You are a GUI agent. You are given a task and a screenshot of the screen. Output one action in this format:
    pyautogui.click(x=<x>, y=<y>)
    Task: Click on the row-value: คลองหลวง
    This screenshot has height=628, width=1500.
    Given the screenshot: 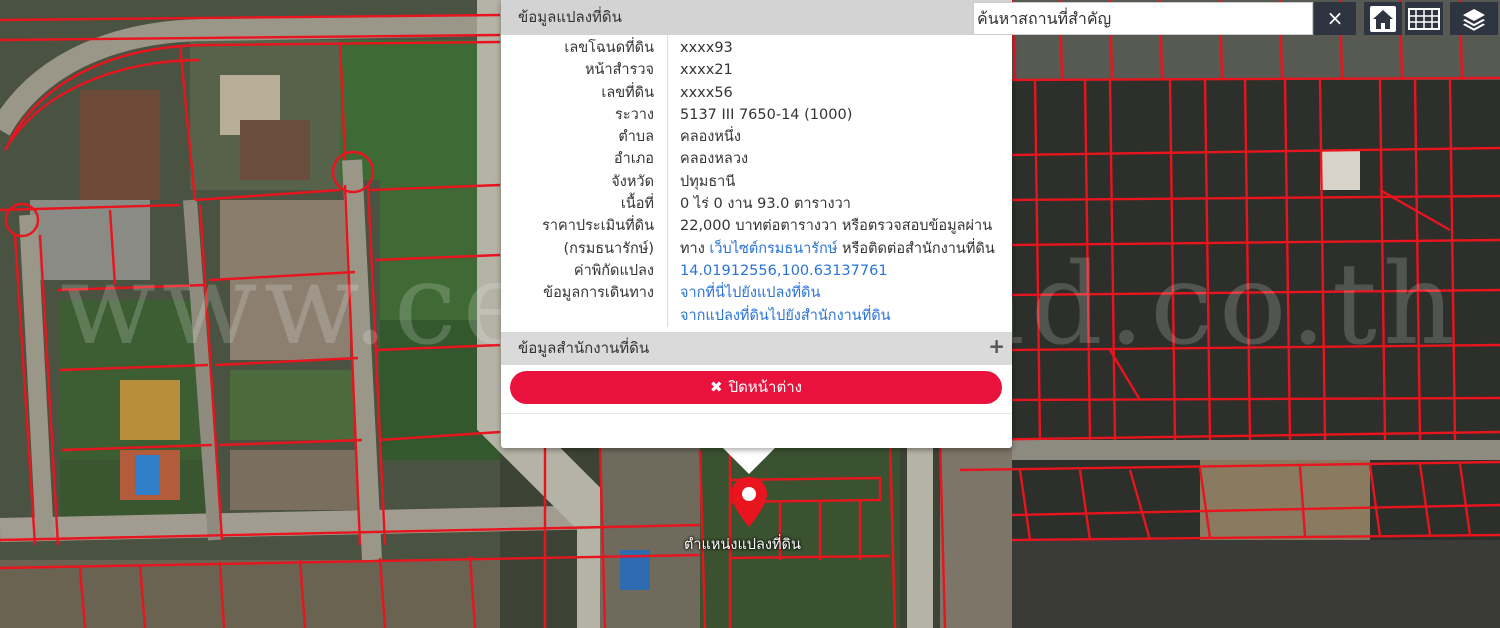 What is the action you would take?
    pyautogui.click(x=714, y=159)
    